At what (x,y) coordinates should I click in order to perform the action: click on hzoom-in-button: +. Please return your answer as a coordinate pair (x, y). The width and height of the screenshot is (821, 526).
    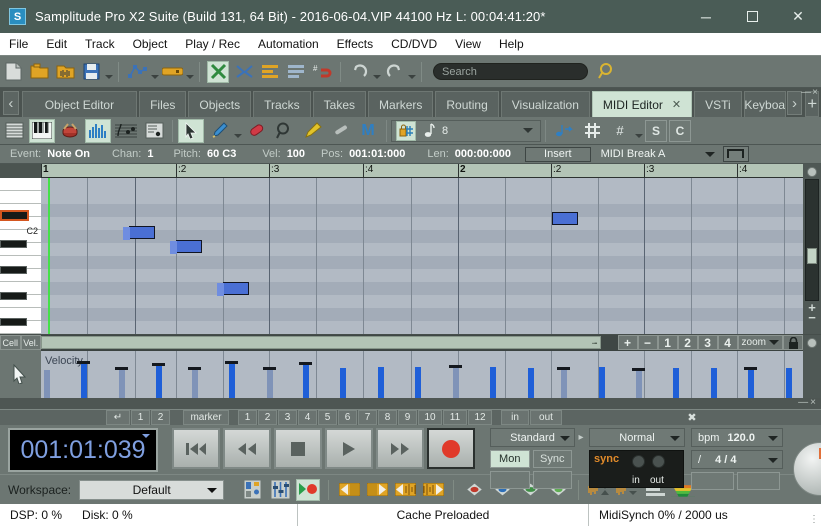
    Looking at the image, I should click on (627, 342).